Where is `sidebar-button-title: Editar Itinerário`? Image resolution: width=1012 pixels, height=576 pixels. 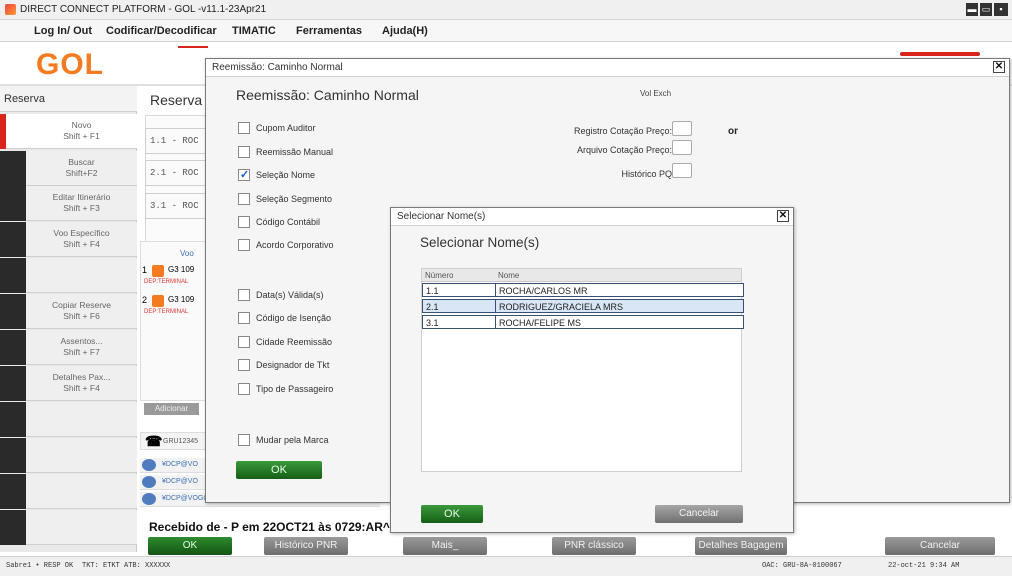 sidebar-button-title: Editar Itinerário is located at coordinates (81, 197).